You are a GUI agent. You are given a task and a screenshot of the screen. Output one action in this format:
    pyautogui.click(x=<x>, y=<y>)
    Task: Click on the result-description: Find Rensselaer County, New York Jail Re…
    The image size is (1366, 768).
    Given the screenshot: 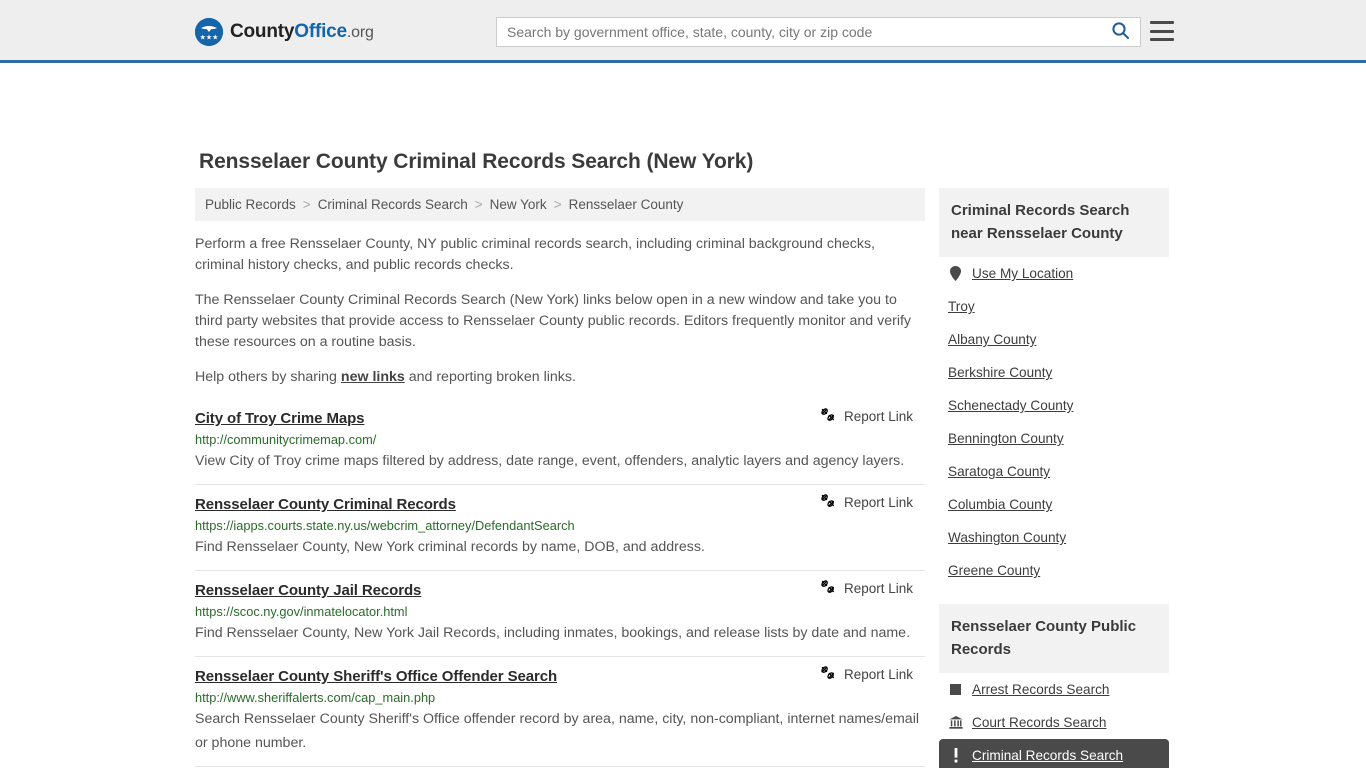 What is the action you would take?
    pyautogui.click(x=553, y=633)
    